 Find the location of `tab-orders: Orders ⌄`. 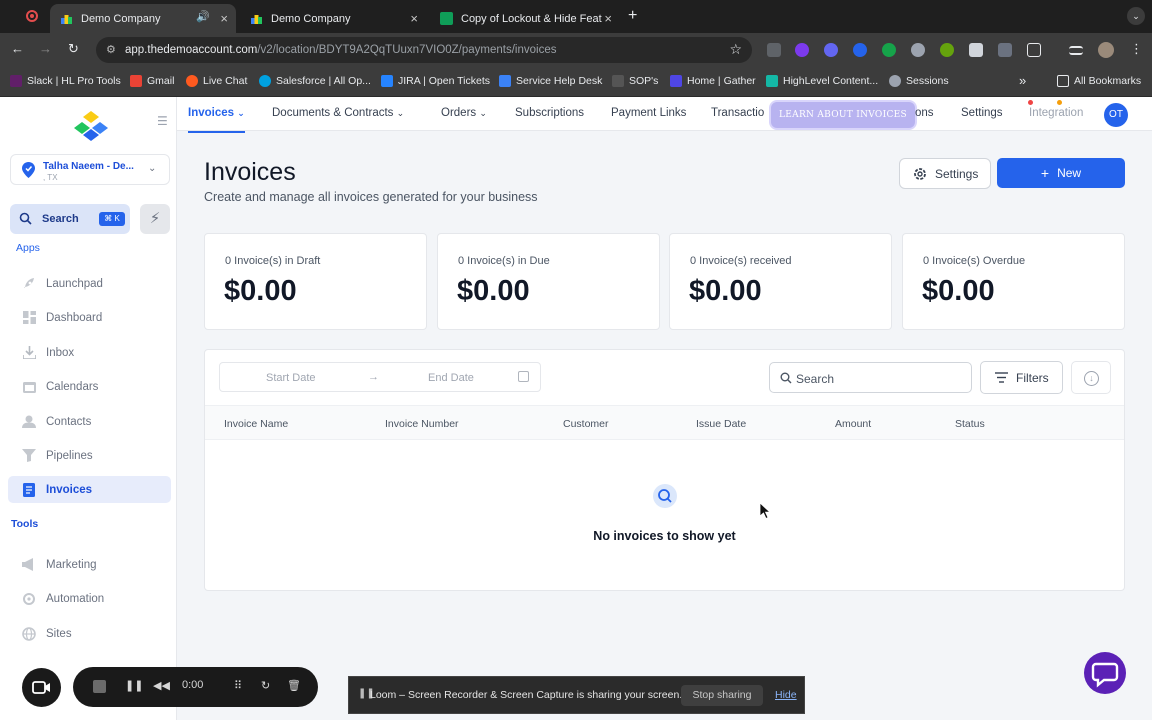

tab-orders: Orders ⌄ is located at coordinates (464, 113).